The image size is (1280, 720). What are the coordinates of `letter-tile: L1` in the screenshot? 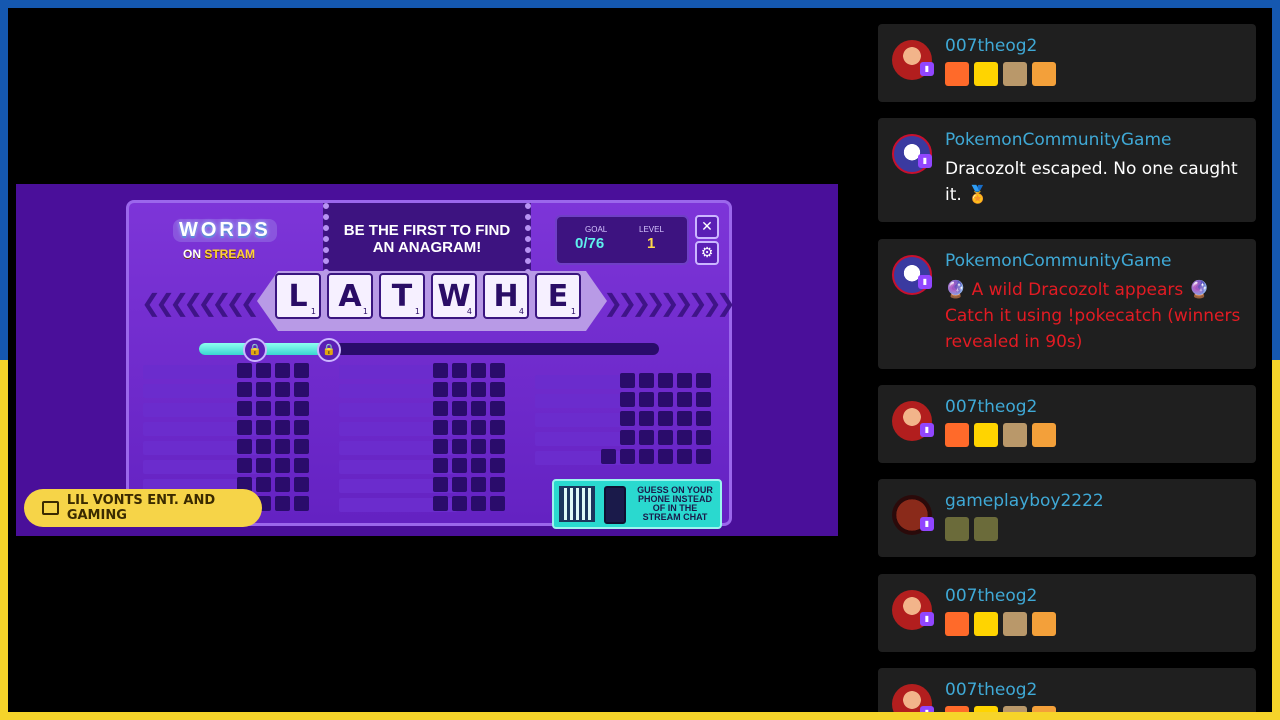 It's located at (298, 296).